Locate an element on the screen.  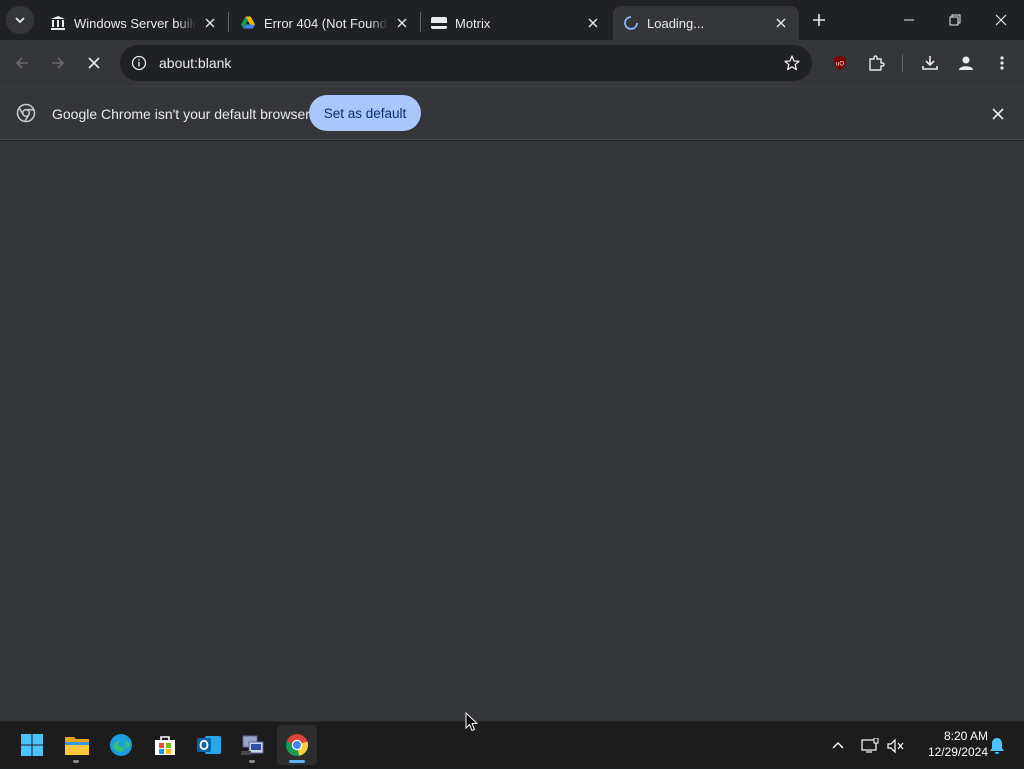
new-tab-button is located at coordinates (819, 20).